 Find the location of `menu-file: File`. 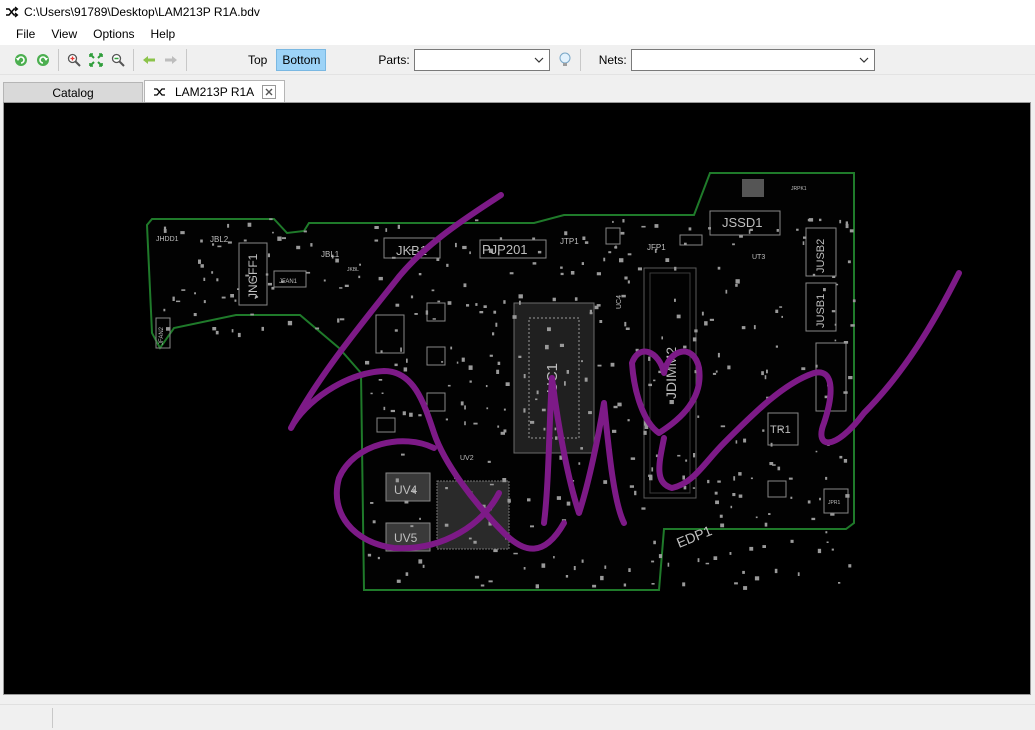

menu-file: File is located at coordinates (25, 34).